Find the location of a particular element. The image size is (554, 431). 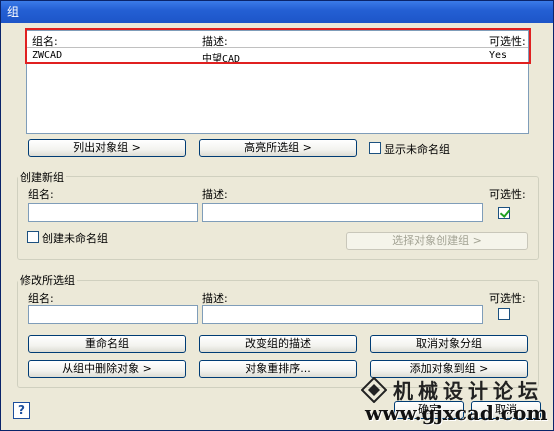

create-group-legend: 创建新组 is located at coordinates (42, 177).